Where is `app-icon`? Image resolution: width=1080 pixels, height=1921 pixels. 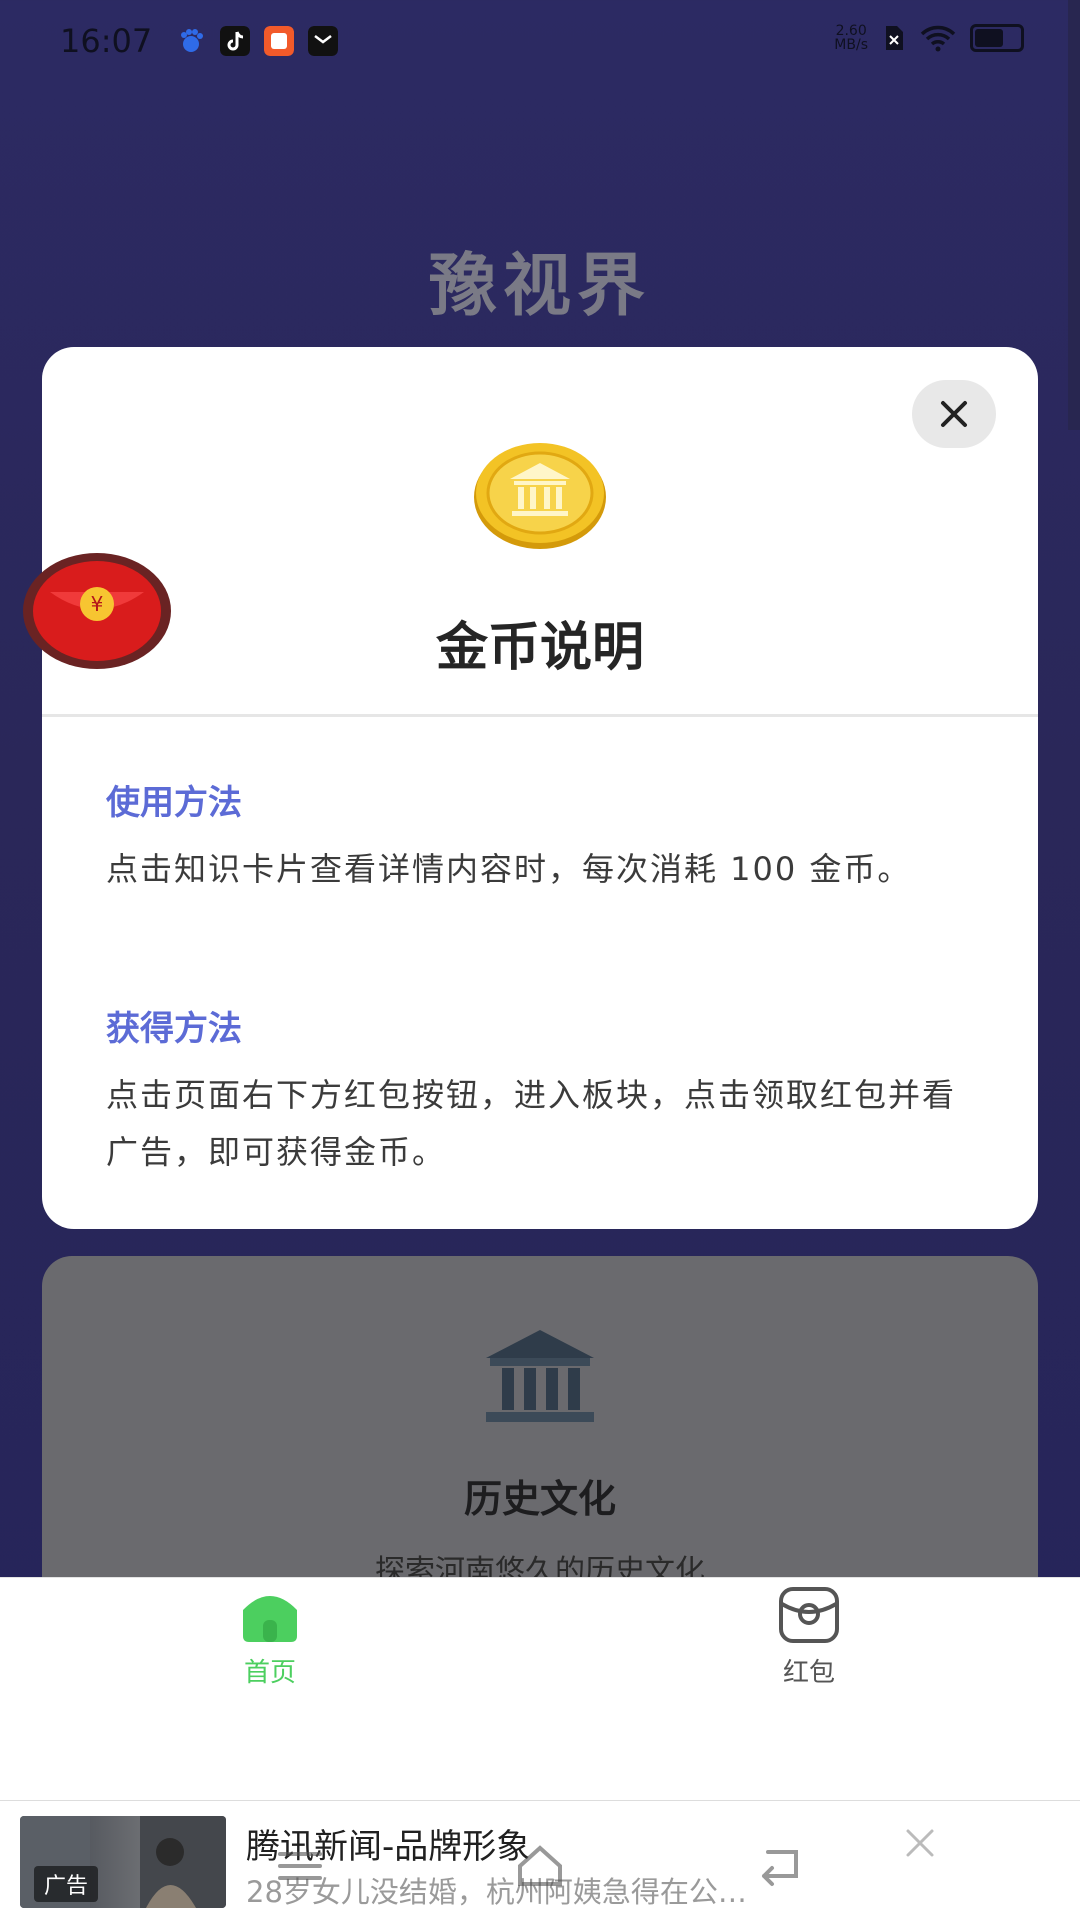 app-icon is located at coordinates (279, 41).